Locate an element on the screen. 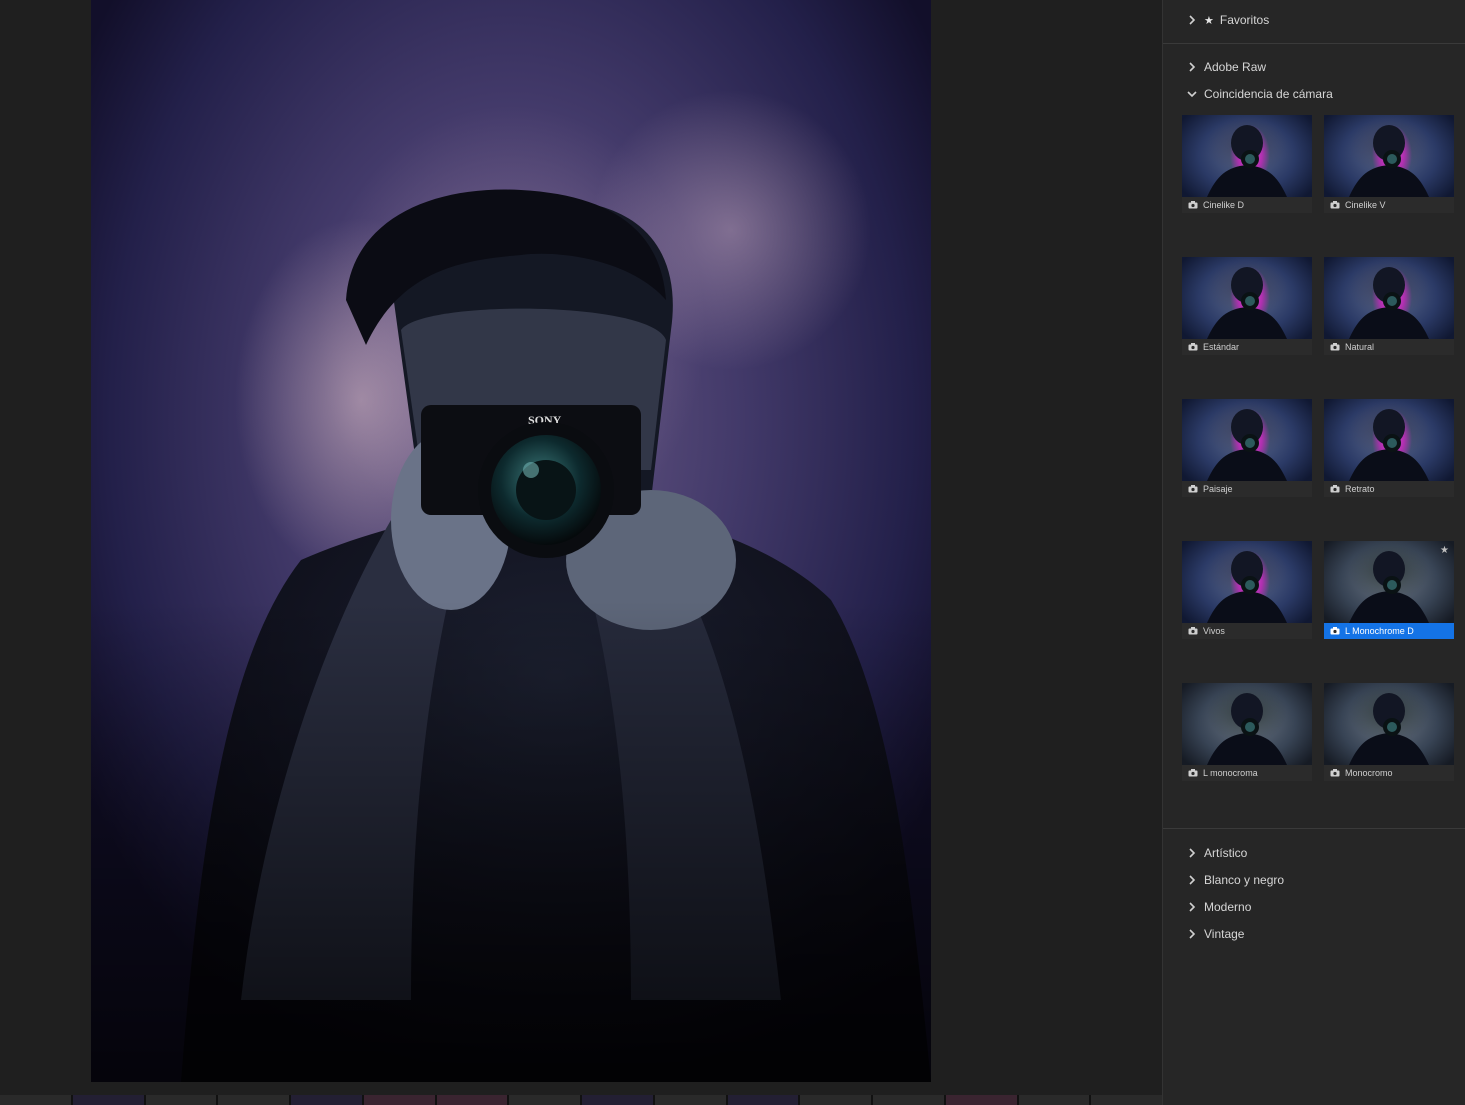  profile-name: Natural is located at coordinates (1360, 347).